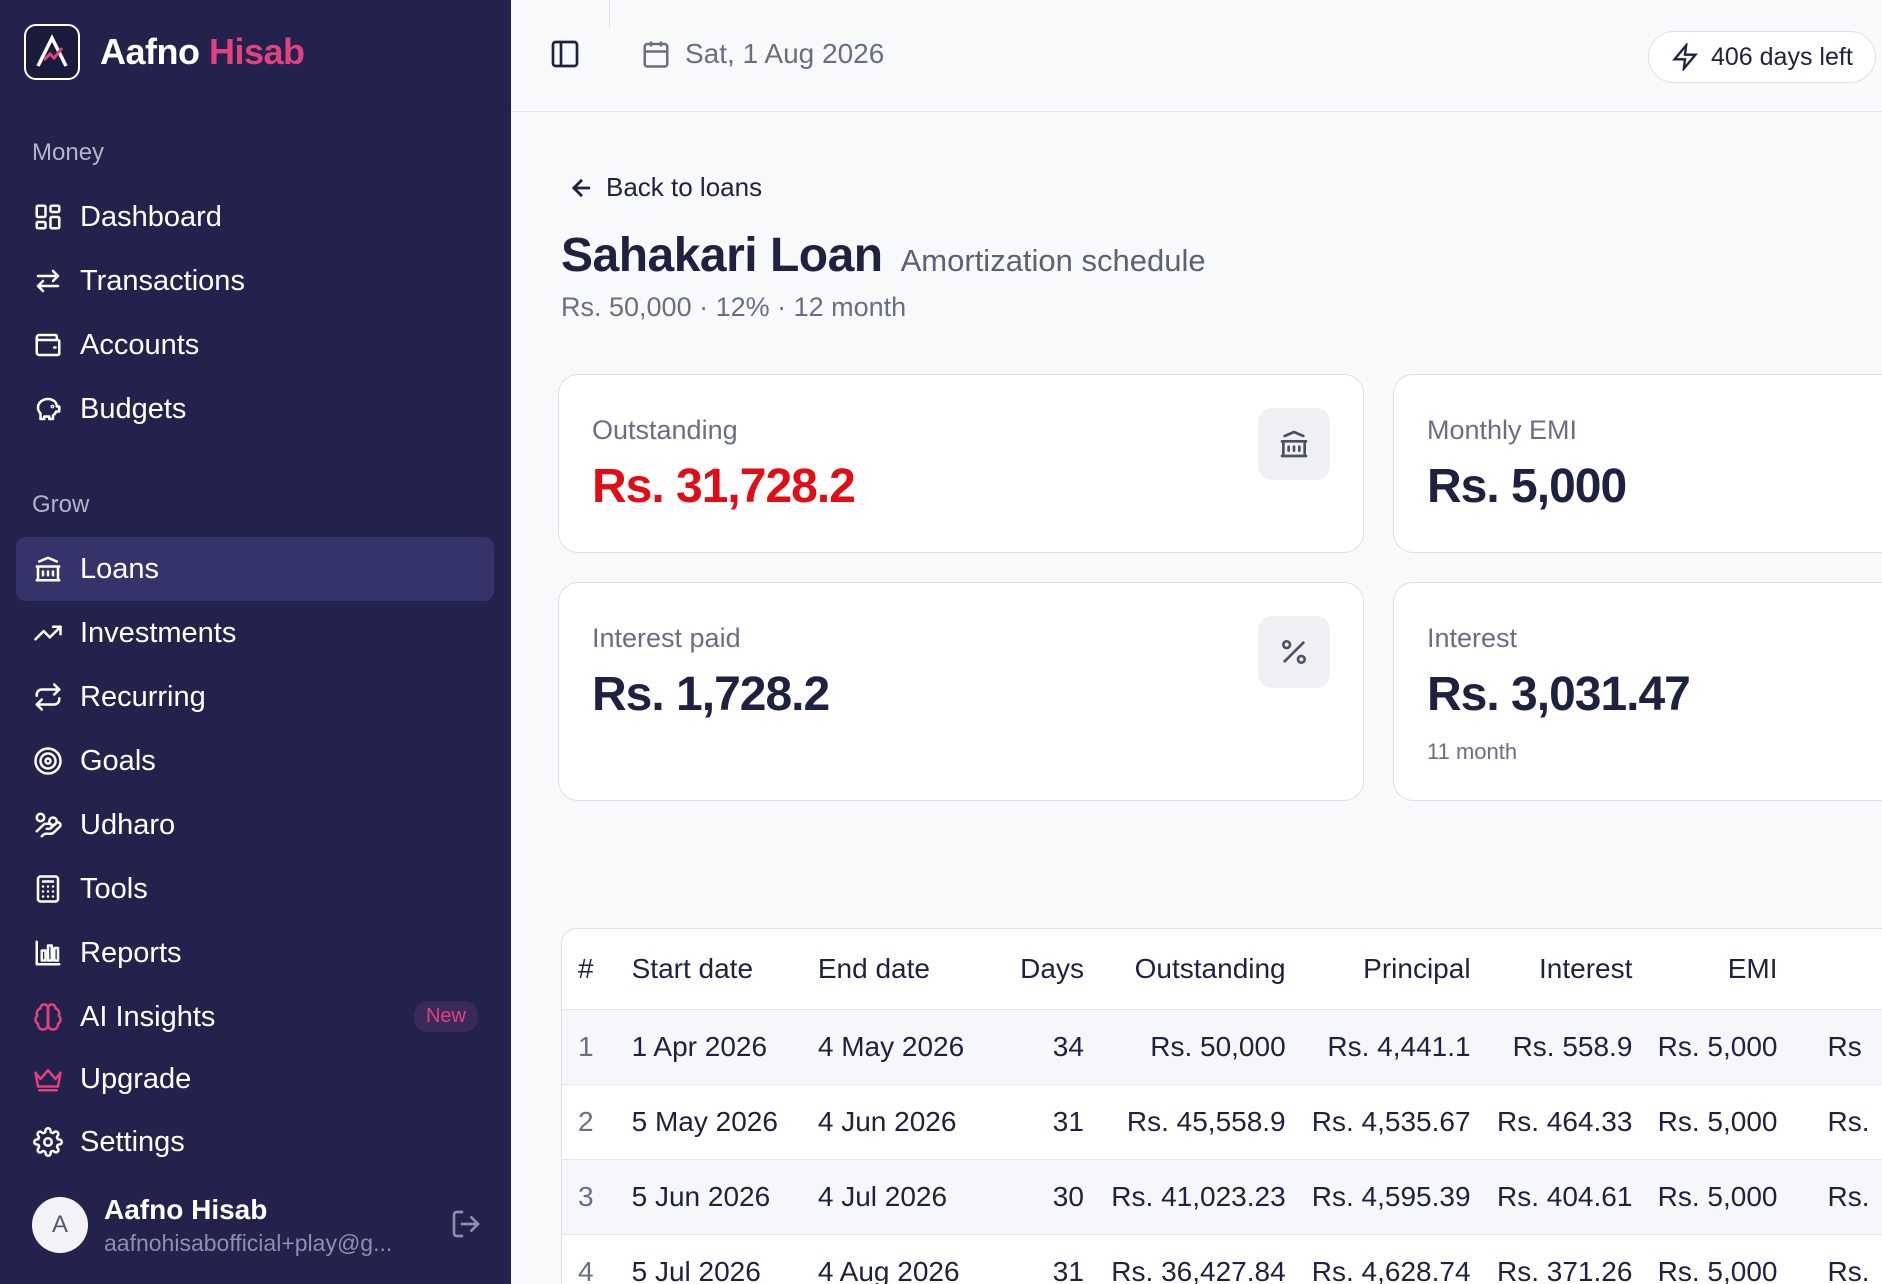 The width and height of the screenshot is (1882, 1284). I want to click on cell-outstanding: Rs. 45,558.9, so click(1206, 1121).